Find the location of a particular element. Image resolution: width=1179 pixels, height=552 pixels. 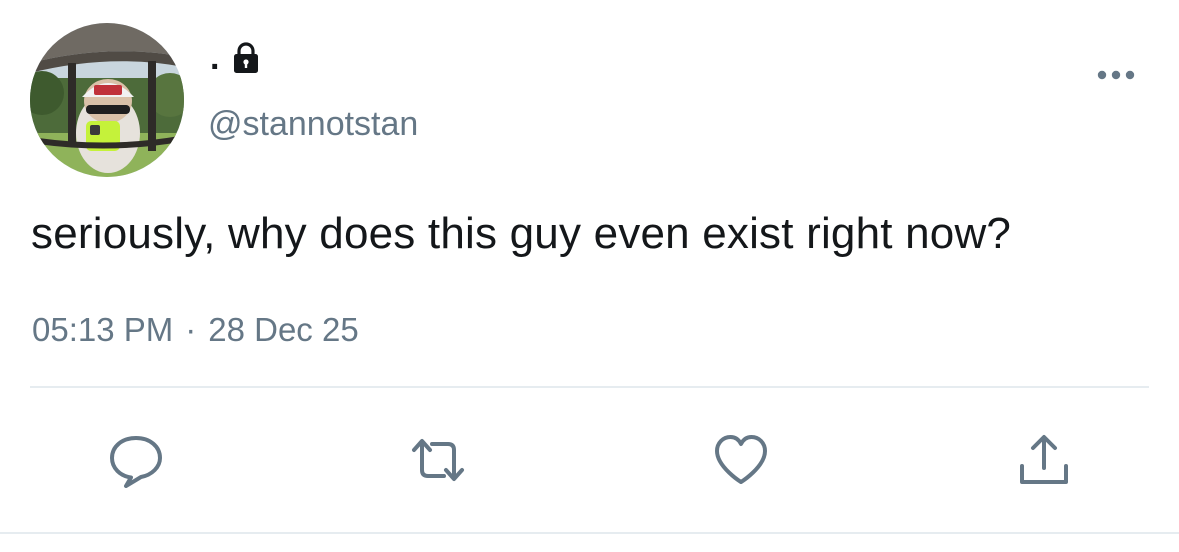

action-bar is located at coordinates (589, 460).